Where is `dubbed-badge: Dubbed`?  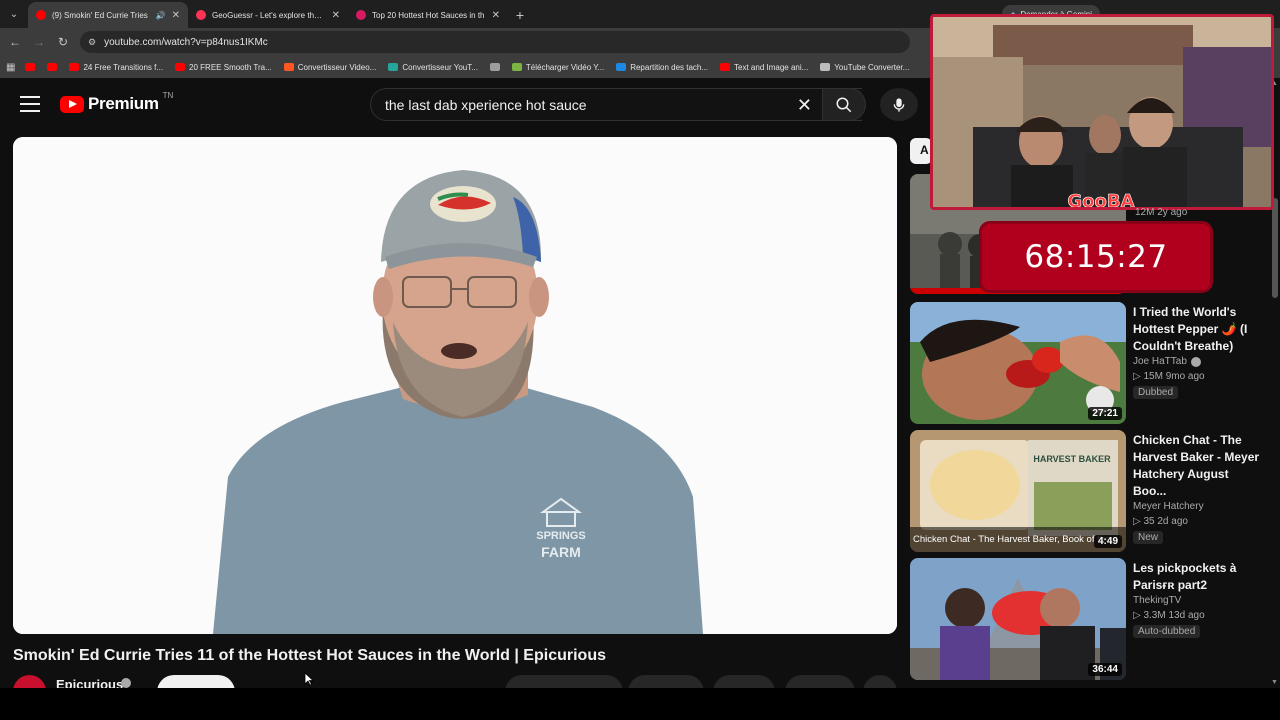 dubbed-badge: Dubbed is located at coordinates (1156, 392).